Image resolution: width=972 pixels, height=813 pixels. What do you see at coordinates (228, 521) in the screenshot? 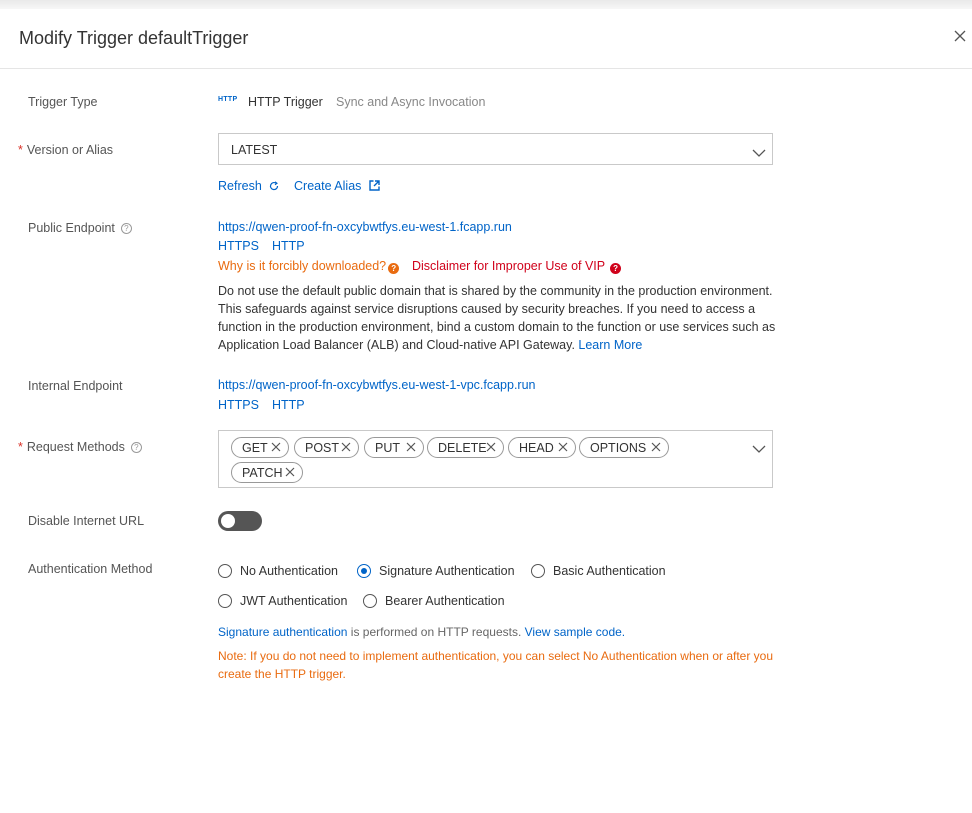
I see `toggle-knob` at bounding box center [228, 521].